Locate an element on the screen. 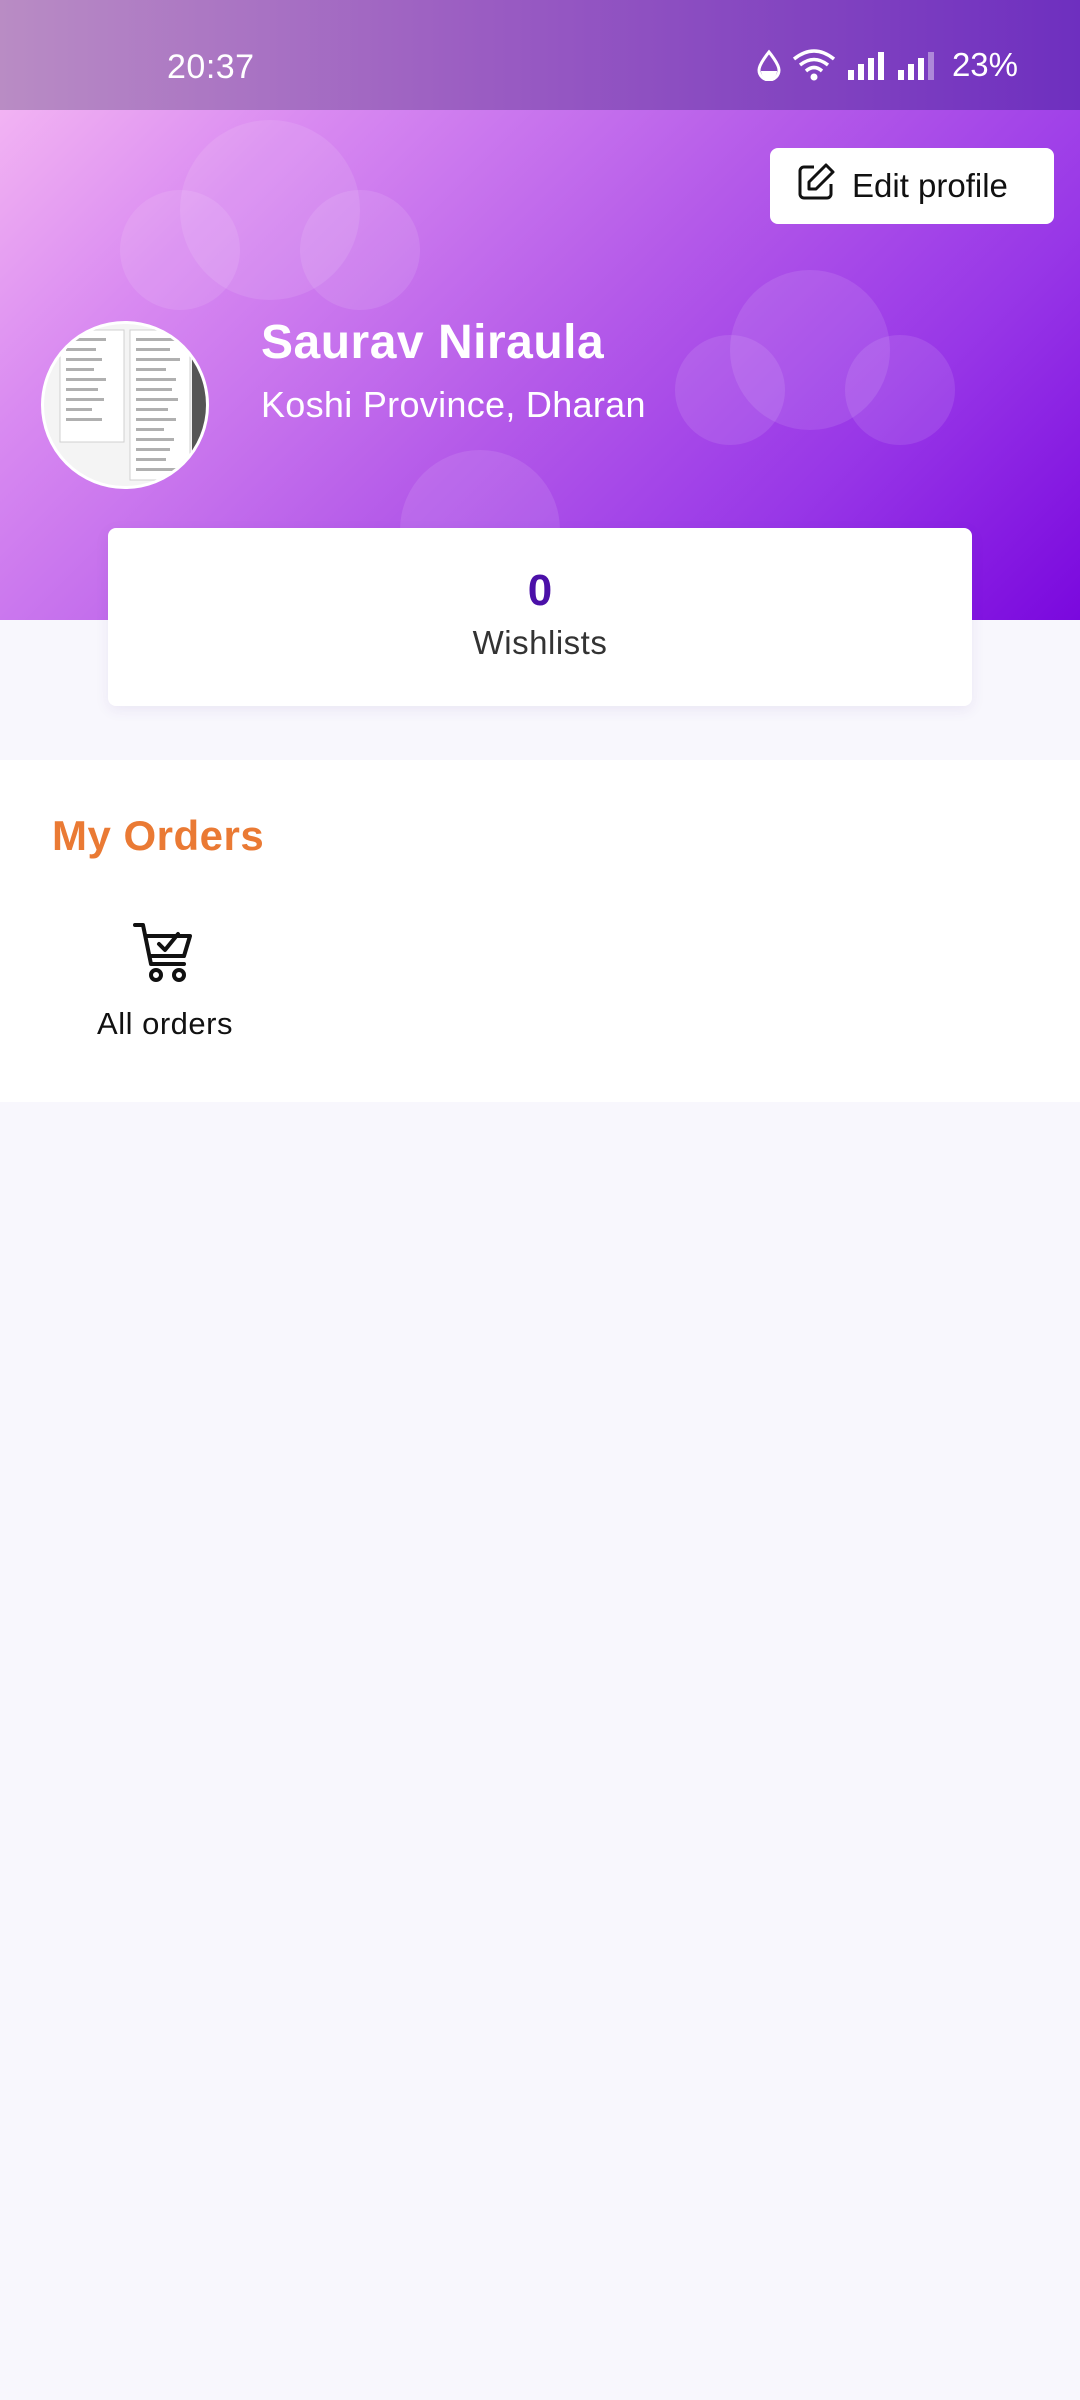 This screenshot has height=2400, width=1080. status-icons: 23% is located at coordinates (887, 65).